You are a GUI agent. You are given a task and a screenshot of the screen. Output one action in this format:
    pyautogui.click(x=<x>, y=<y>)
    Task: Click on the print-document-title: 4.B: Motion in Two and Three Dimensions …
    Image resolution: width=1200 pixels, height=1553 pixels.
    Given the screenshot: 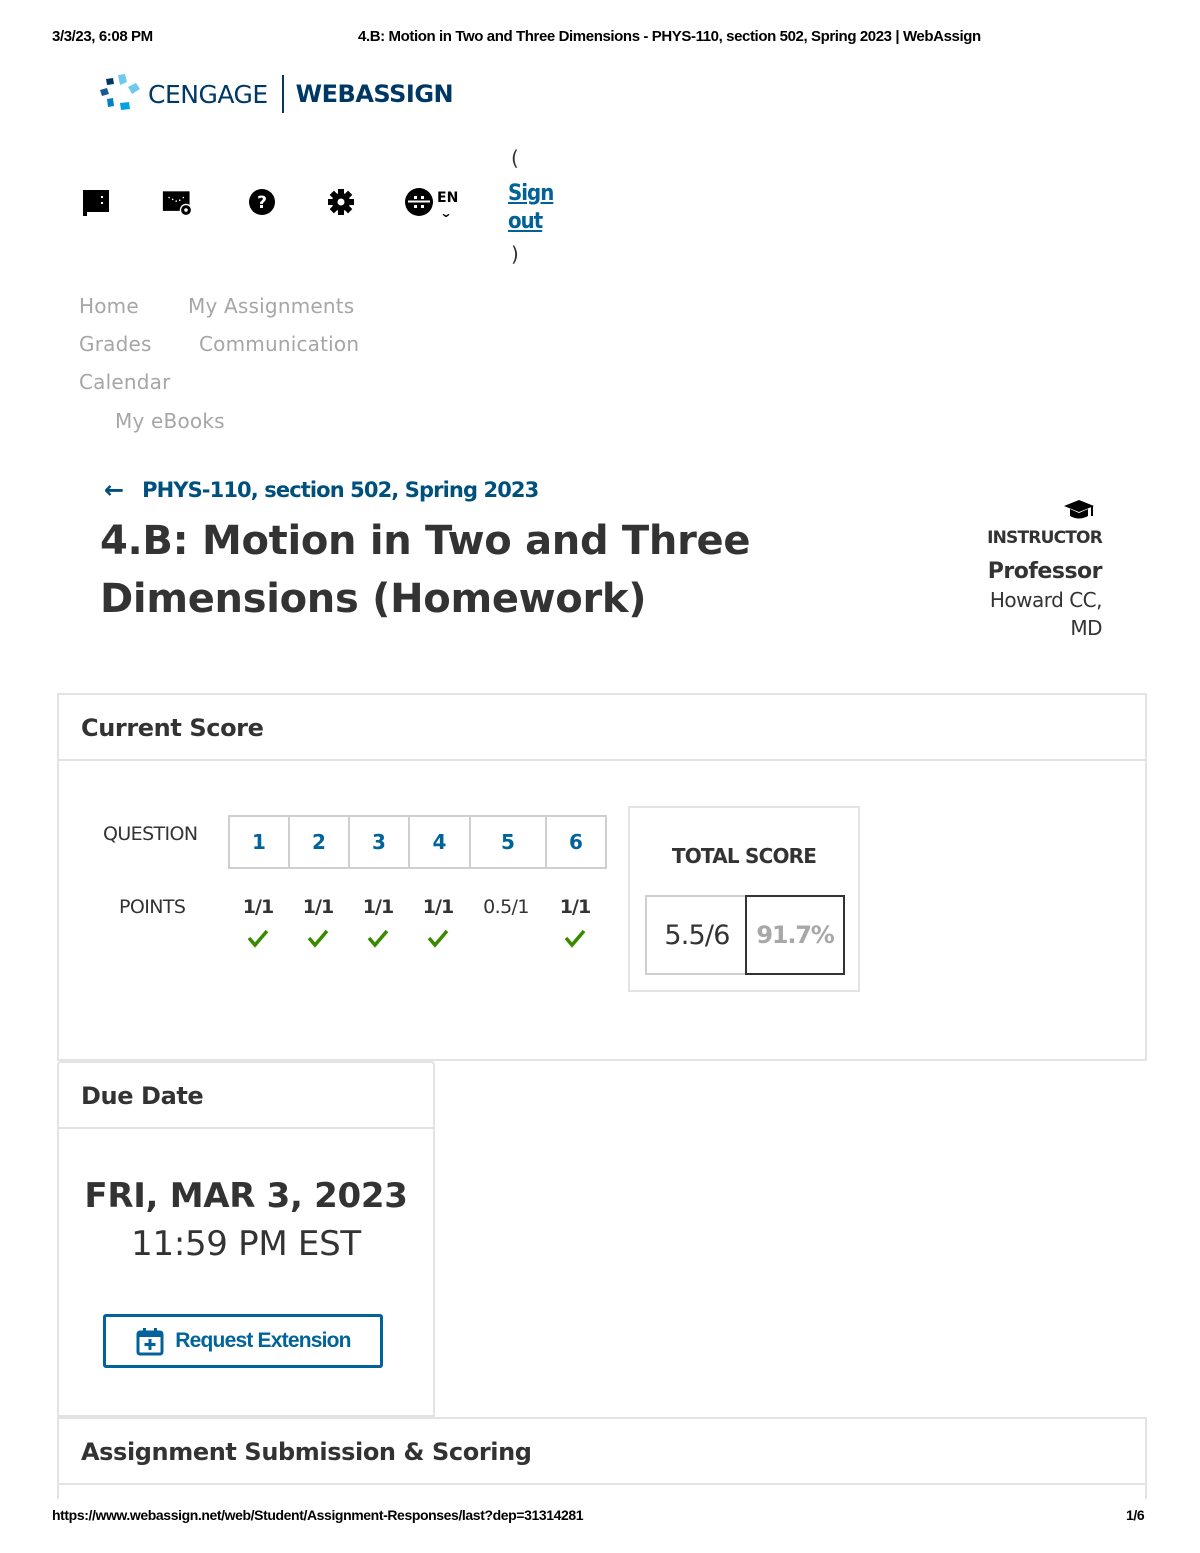 What is the action you would take?
    pyautogui.click(x=669, y=36)
    